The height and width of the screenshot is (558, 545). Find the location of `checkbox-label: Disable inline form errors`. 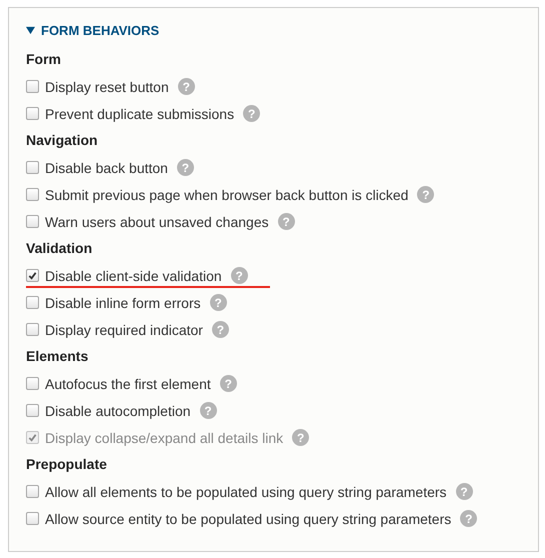

checkbox-label: Disable inline form errors is located at coordinates (123, 302).